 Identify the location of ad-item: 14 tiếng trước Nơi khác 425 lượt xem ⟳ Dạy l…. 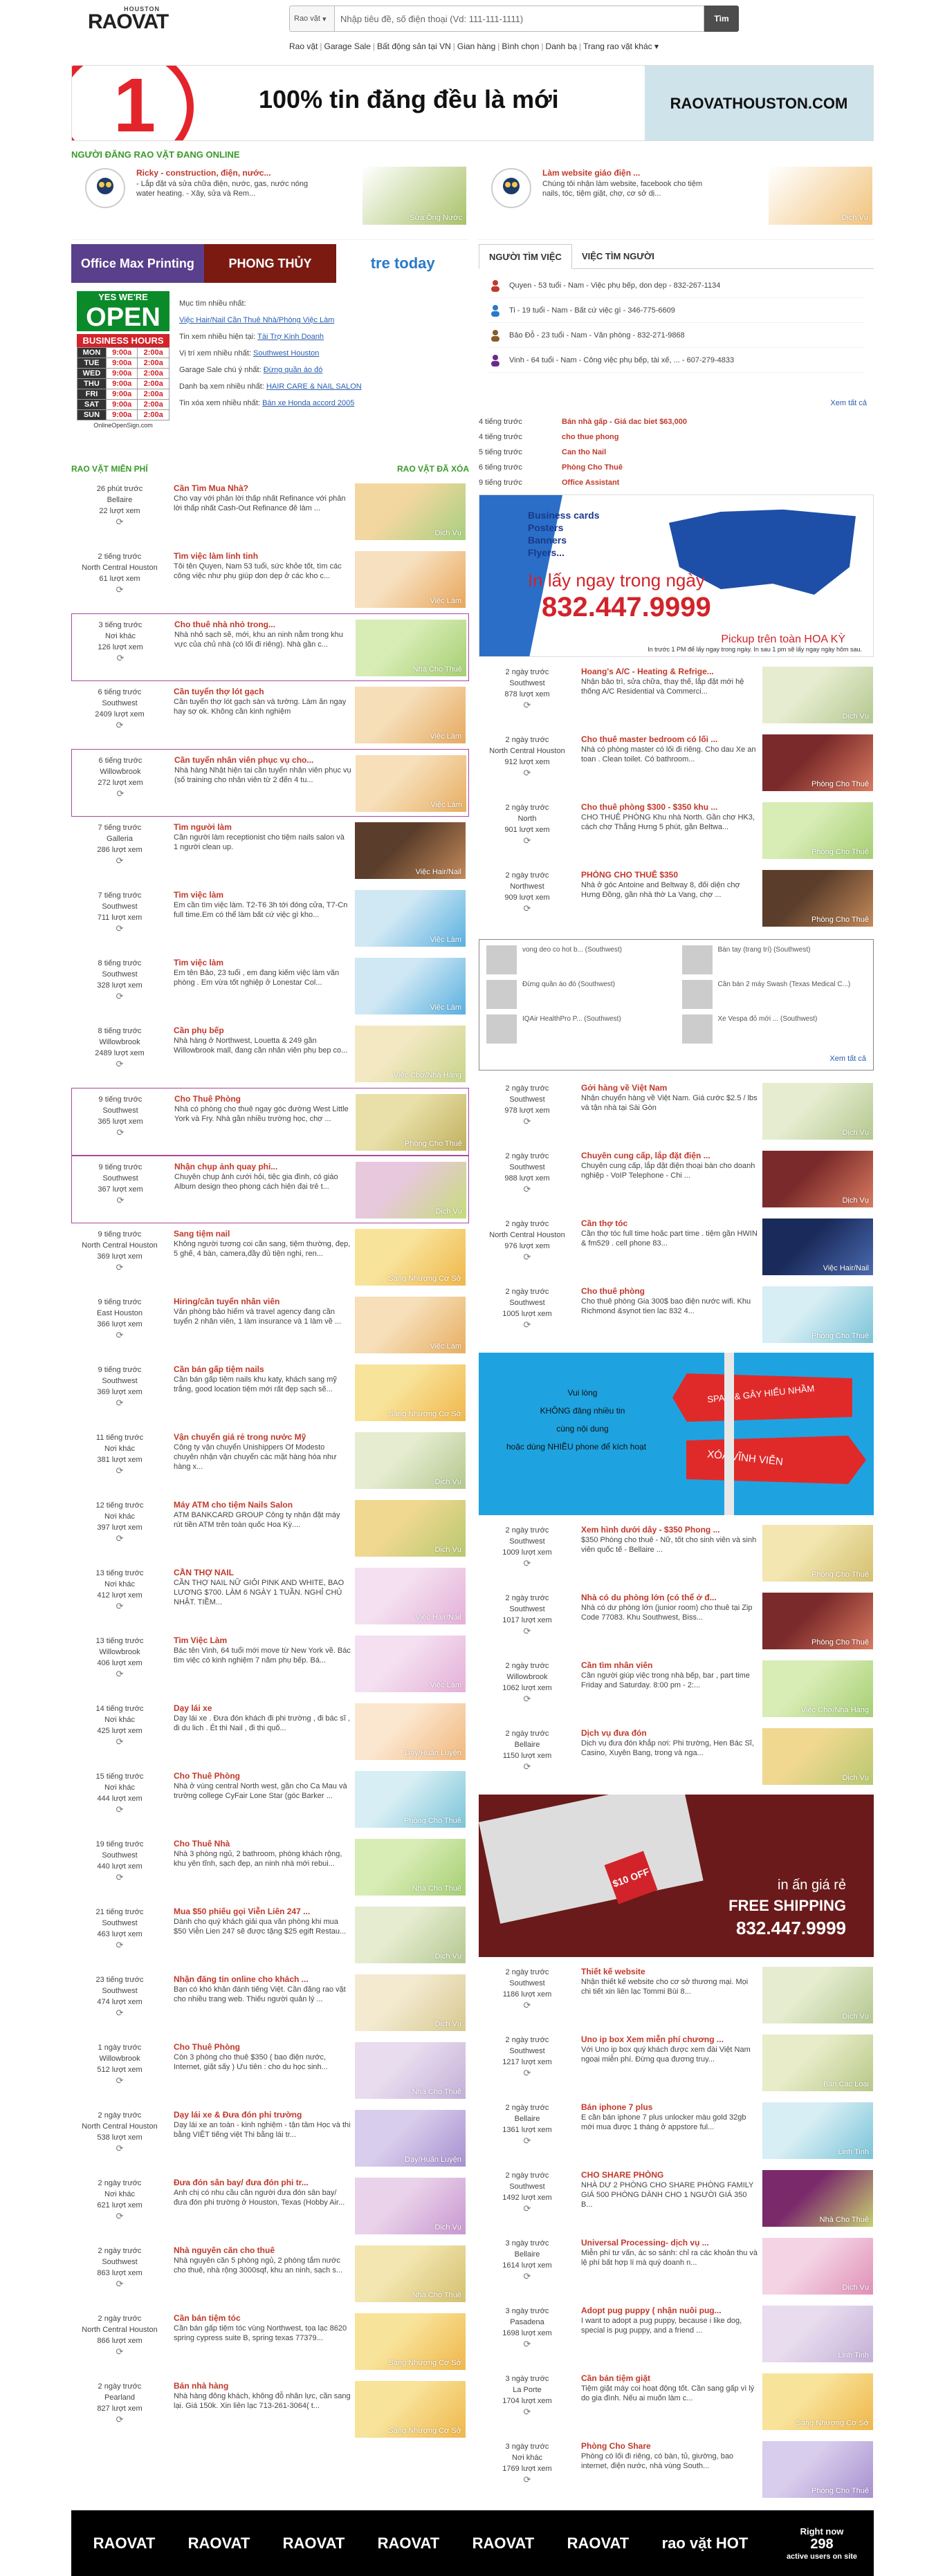
(270, 1732).